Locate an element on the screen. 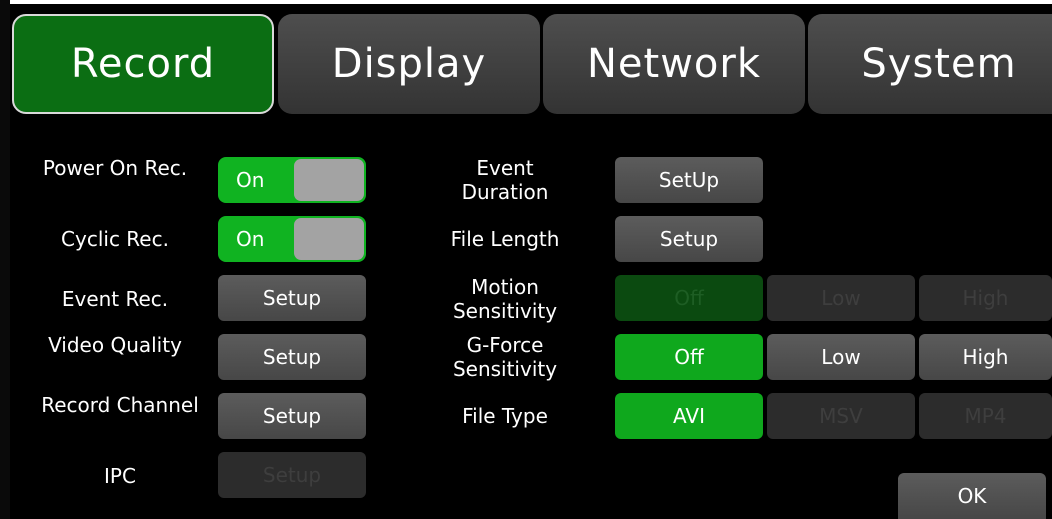  event-rec-label: Event Rec. is located at coordinates (115, 299).